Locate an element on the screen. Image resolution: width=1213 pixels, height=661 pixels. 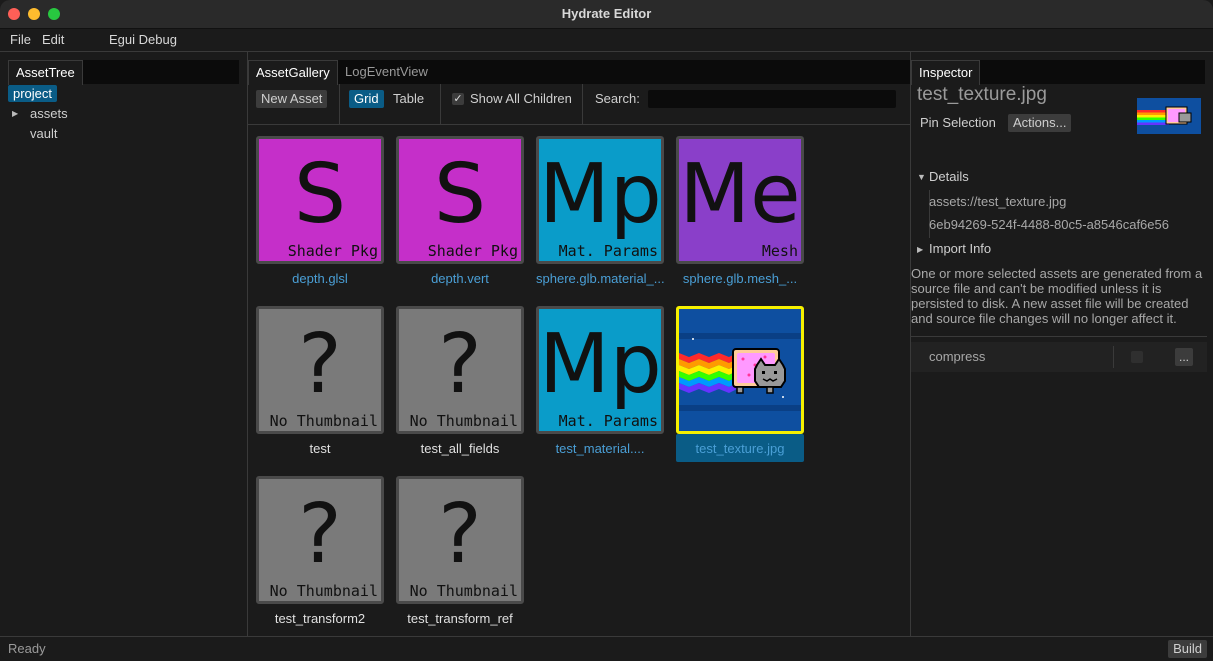
column-divider is located at coordinates (1113, 357).